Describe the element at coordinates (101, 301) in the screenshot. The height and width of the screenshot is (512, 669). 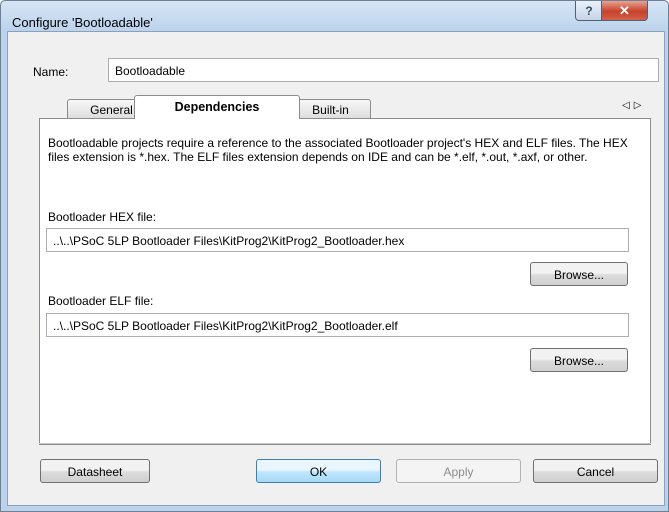
I see `elf-file-label: Bootloader ELF file:` at that location.